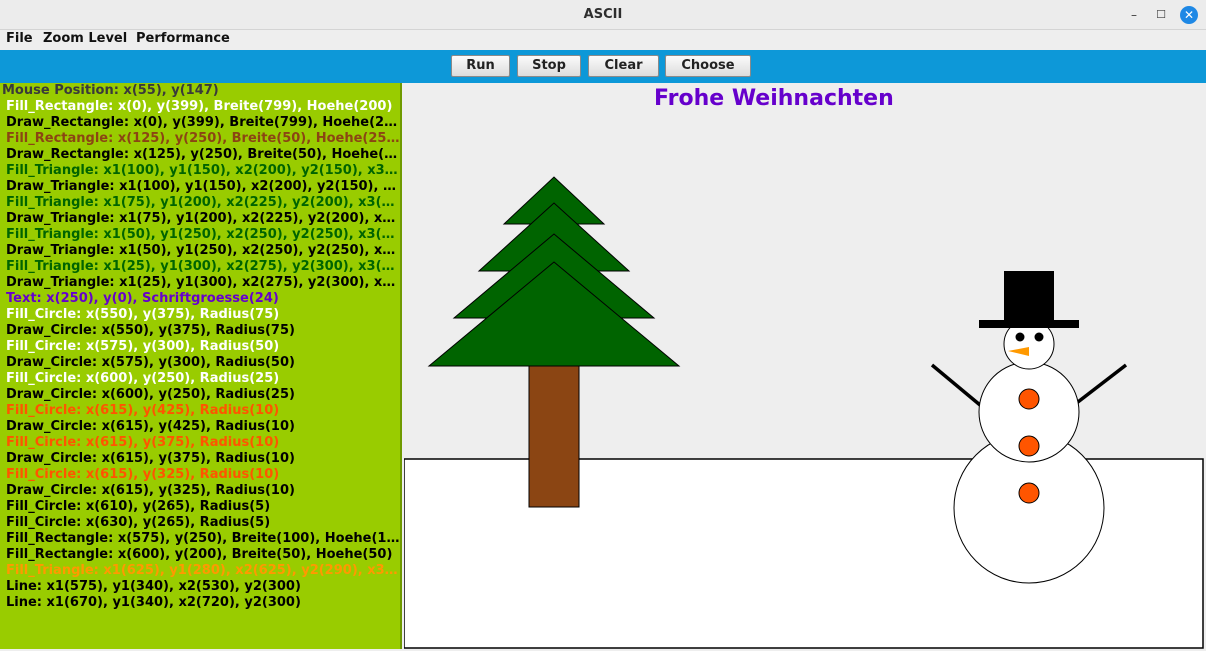  What do you see at coordinates (203, 299) in the screenshot?
I see `command-item: Text: x(250), y(0), Schriftgroesse(24)` at bounding box center [203, 299].